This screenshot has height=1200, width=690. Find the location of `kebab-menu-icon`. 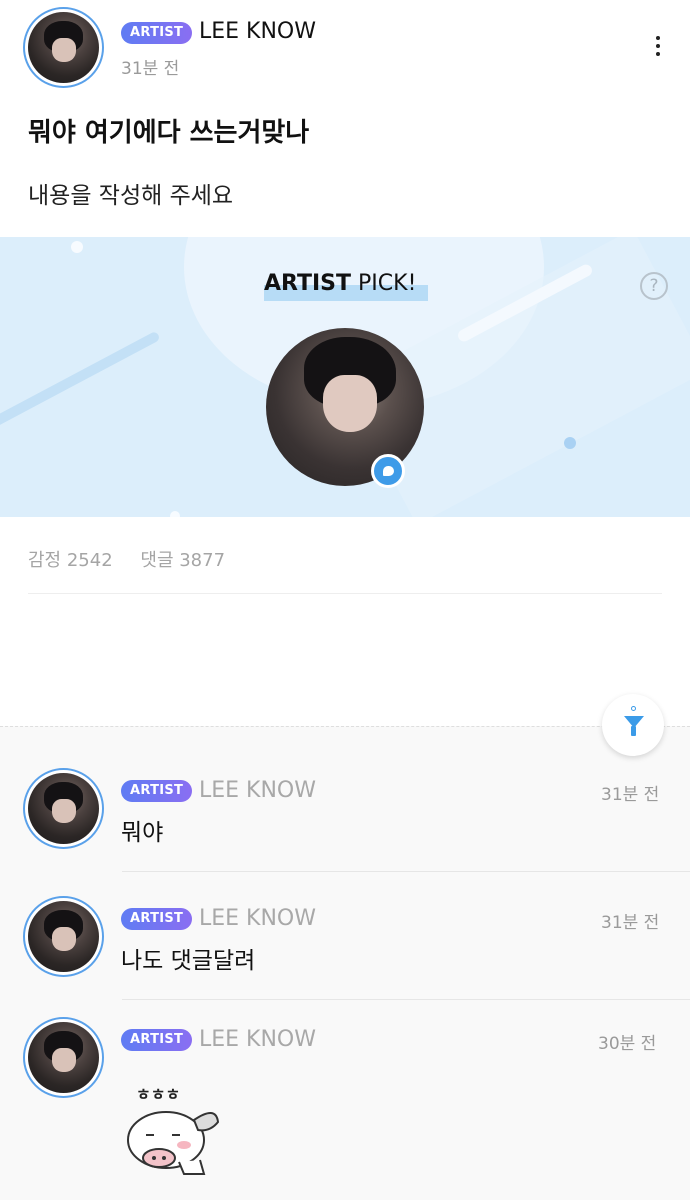

kebab-menu-icon is located at coordinates (658, 49).